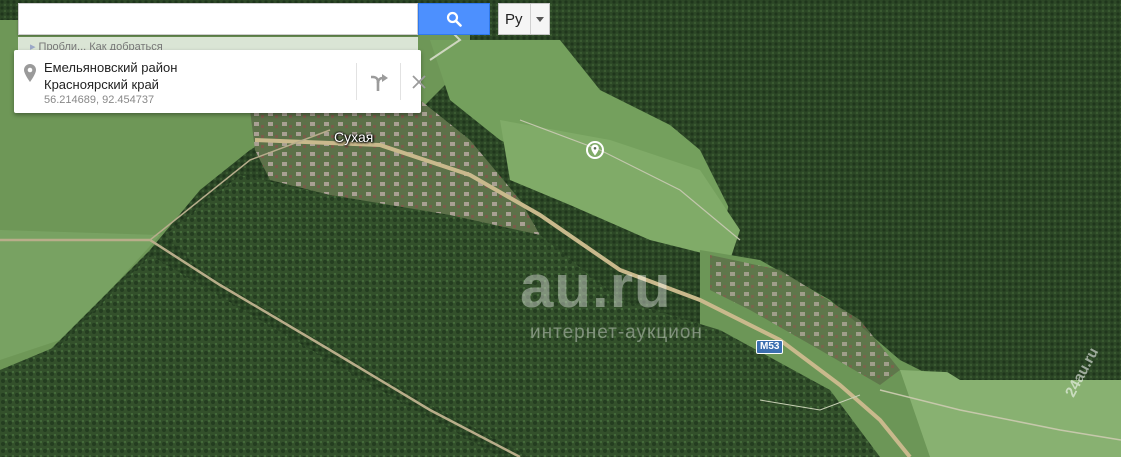  I want to click on directions-arrow-icon, so click(379, 82).